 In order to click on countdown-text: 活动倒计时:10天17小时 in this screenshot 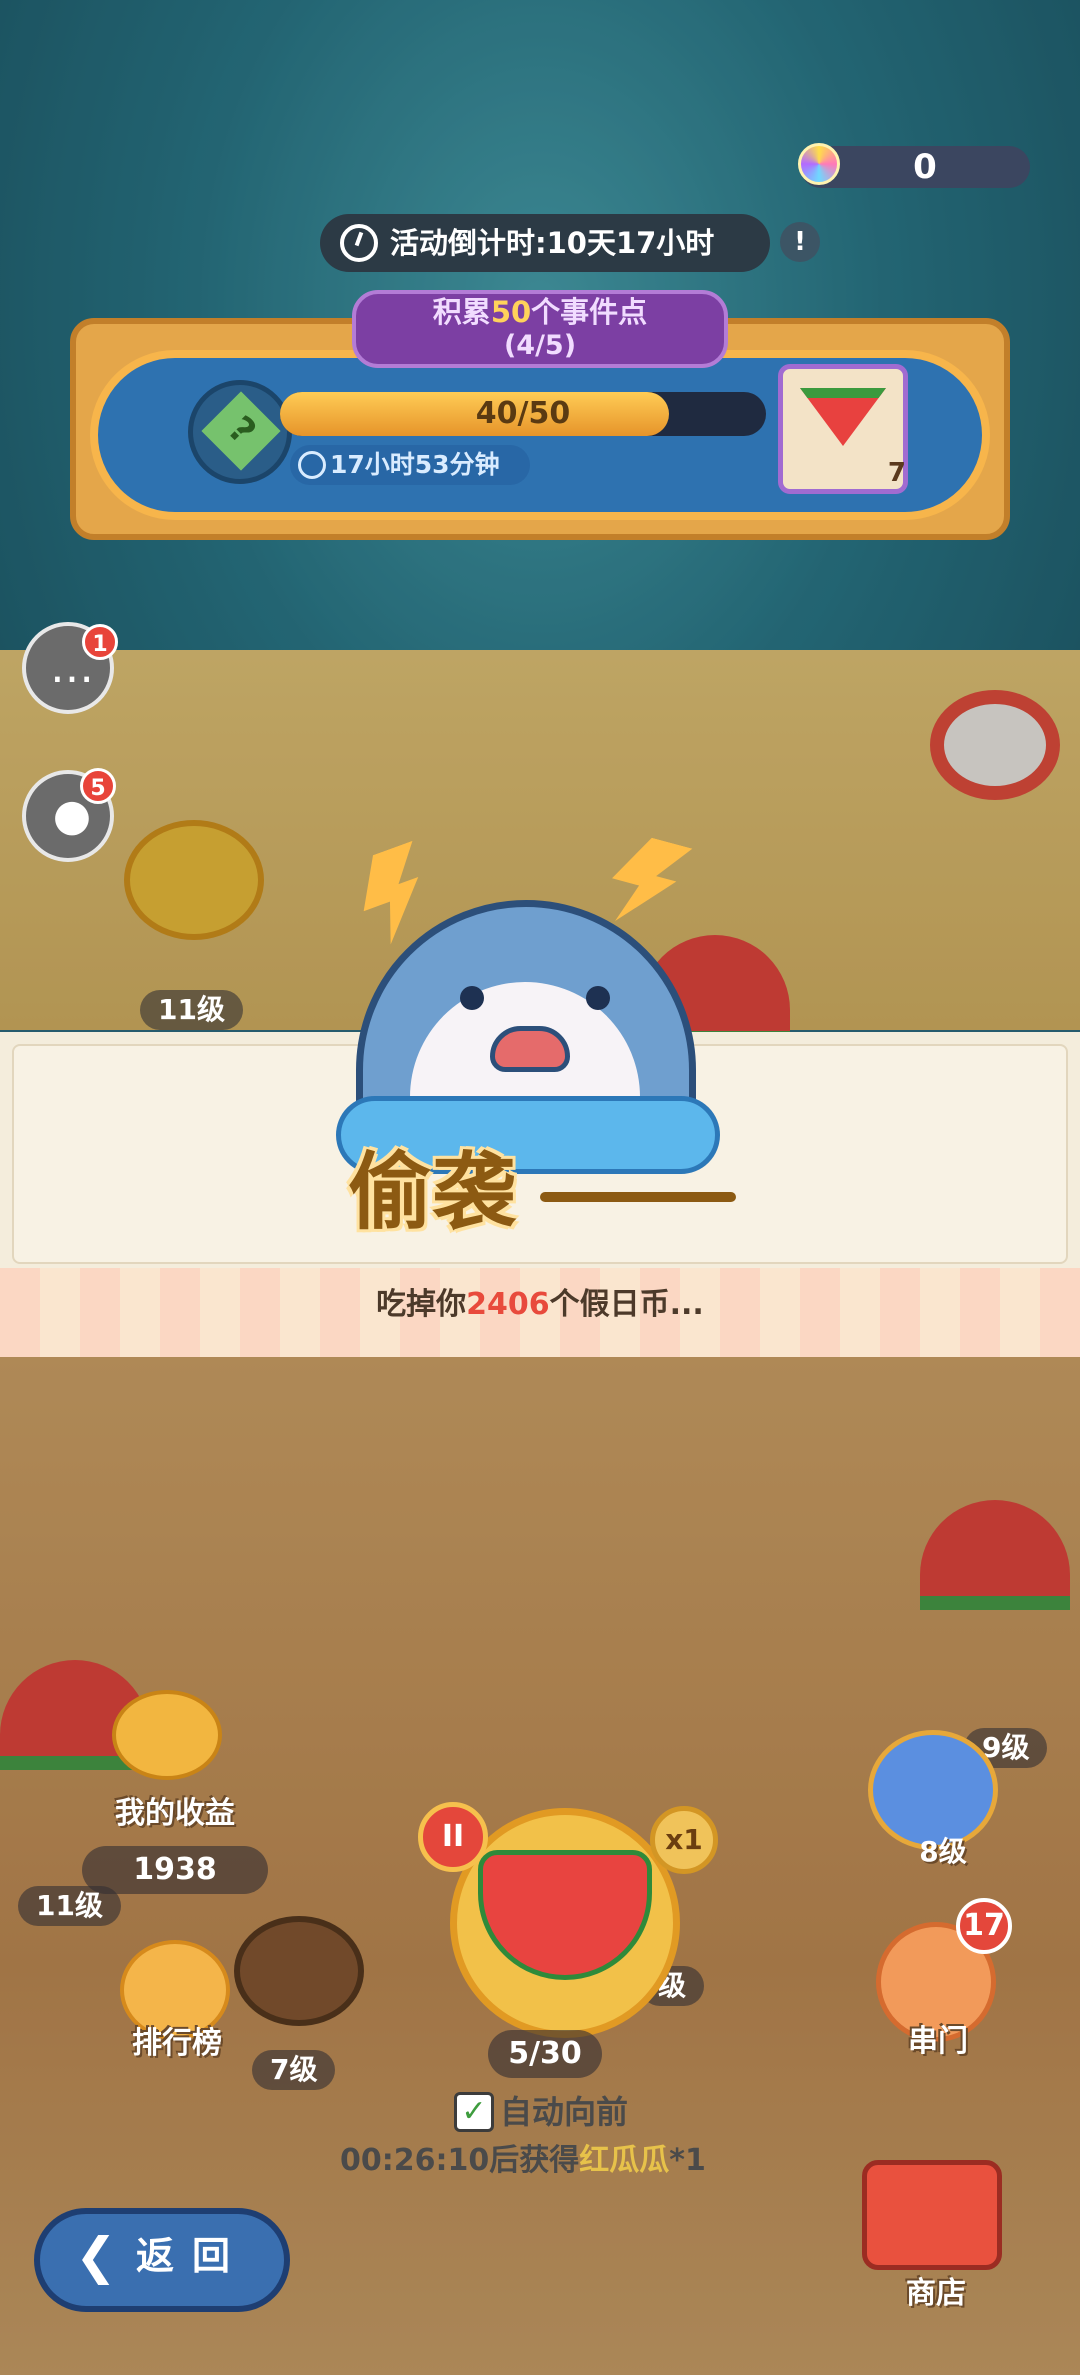, I will do `click(552, 243)`.